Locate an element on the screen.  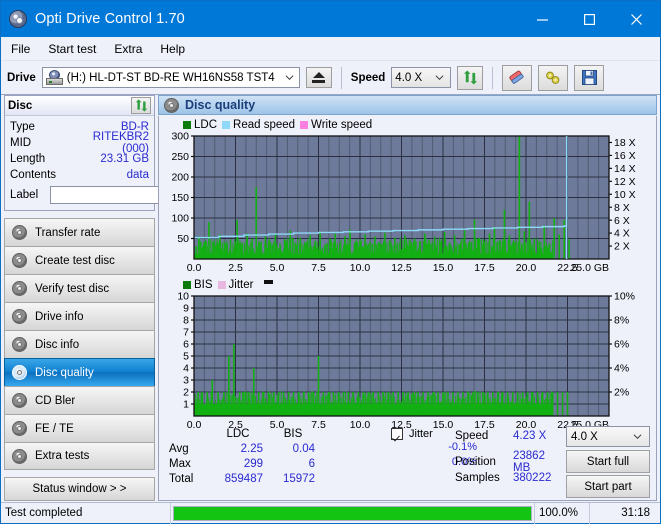
legend-ldc: LDC is located at coordinates (200, 125).